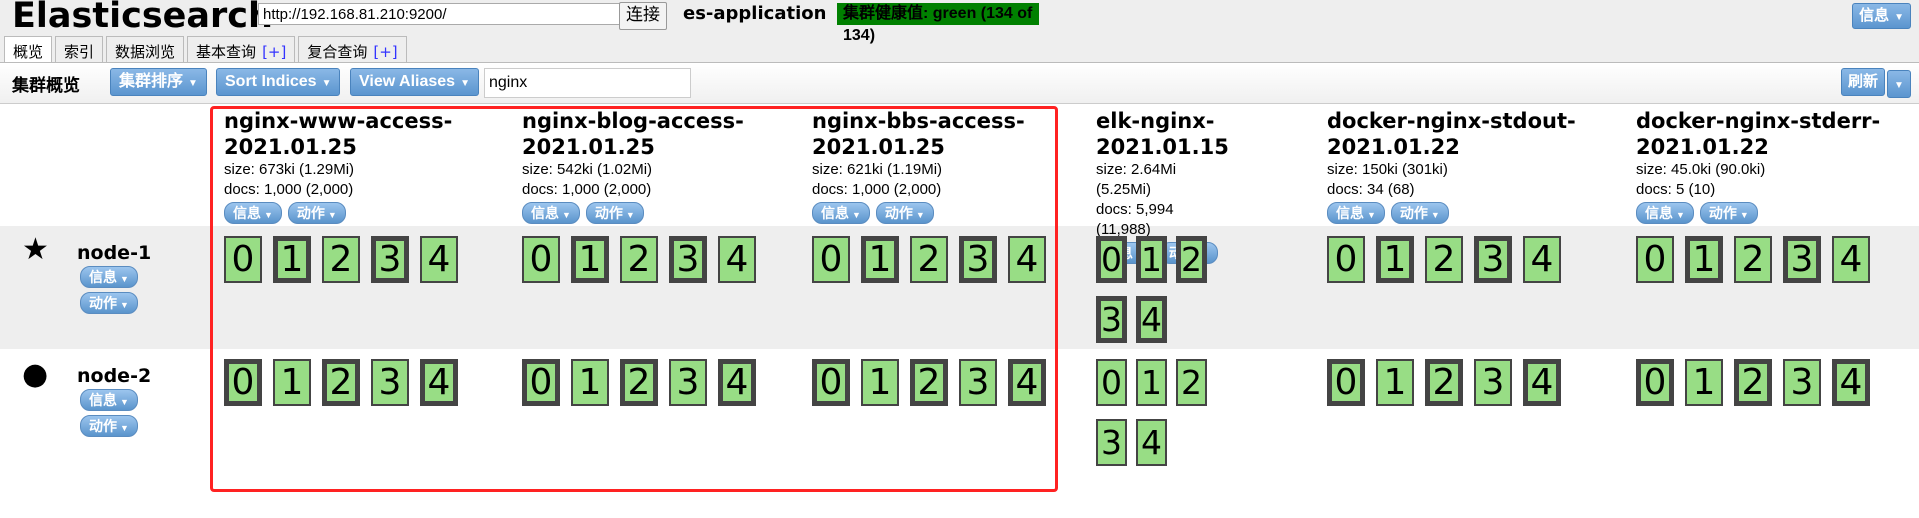  Describe the element at coordinates (957, 121) in the screenshot. I see `index-name: nginx-bbs-access-` at that location.